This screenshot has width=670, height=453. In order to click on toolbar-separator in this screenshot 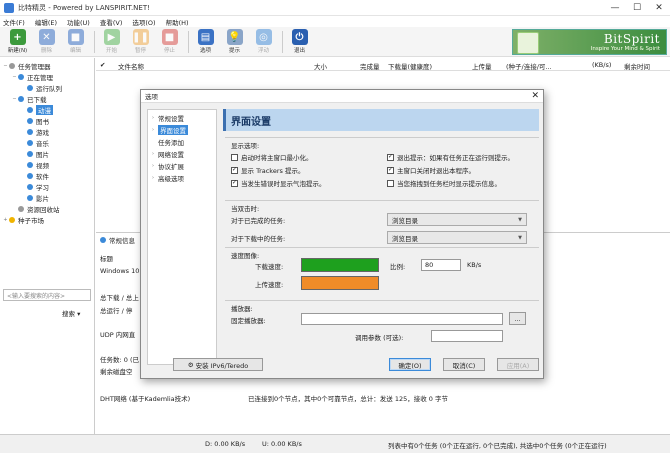, I will do `click(188, 41)`.